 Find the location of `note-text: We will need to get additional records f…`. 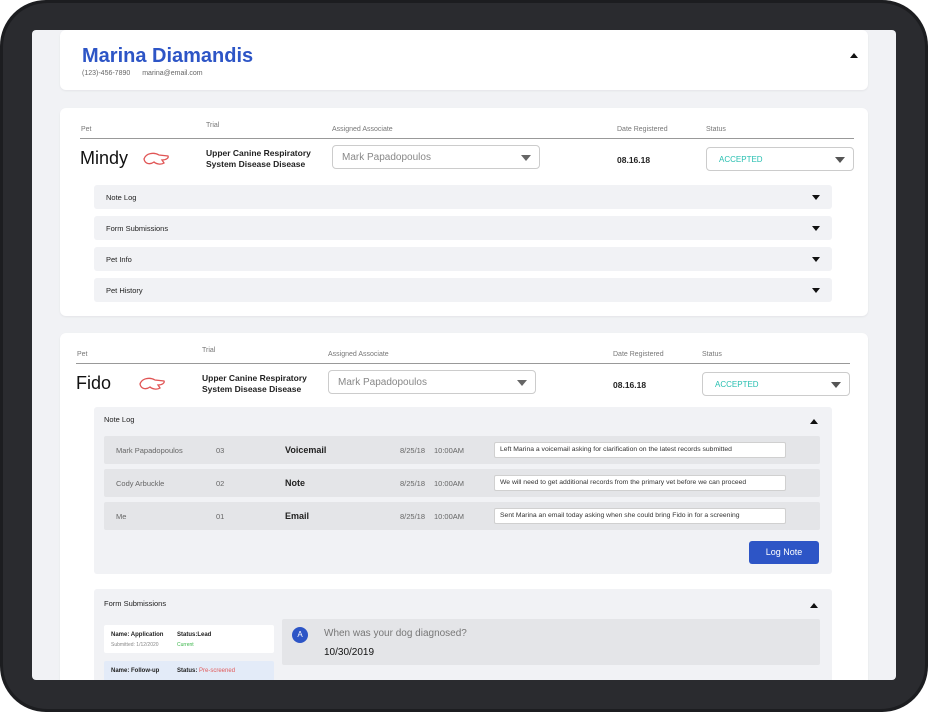

note-text: We will need to get additional records f… is located at coordinates (640, 483).